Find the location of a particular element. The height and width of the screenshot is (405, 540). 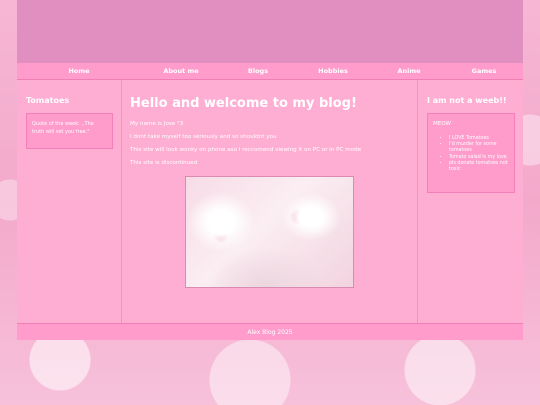

list-item: I'd murder for some tomatoes is located at coordinates (479, 148).